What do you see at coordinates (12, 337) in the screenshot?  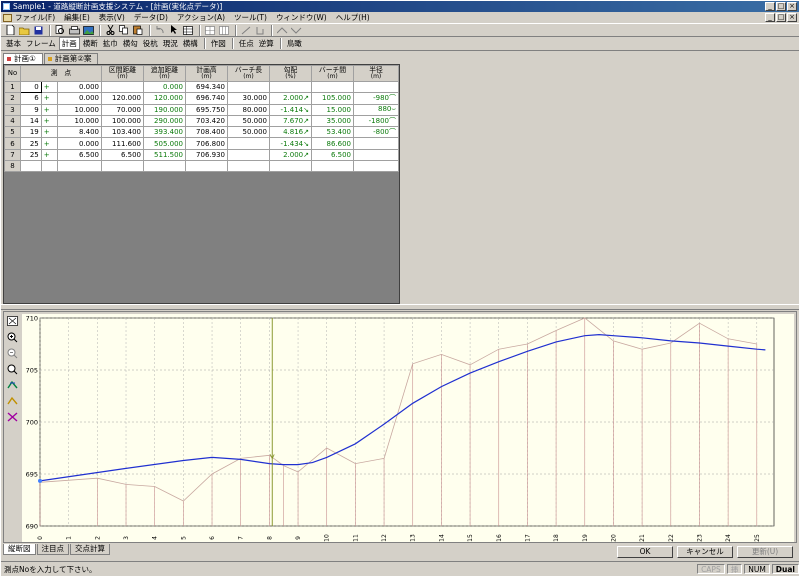 I see `zoom-in-icon` at bounding box center [12, 337].